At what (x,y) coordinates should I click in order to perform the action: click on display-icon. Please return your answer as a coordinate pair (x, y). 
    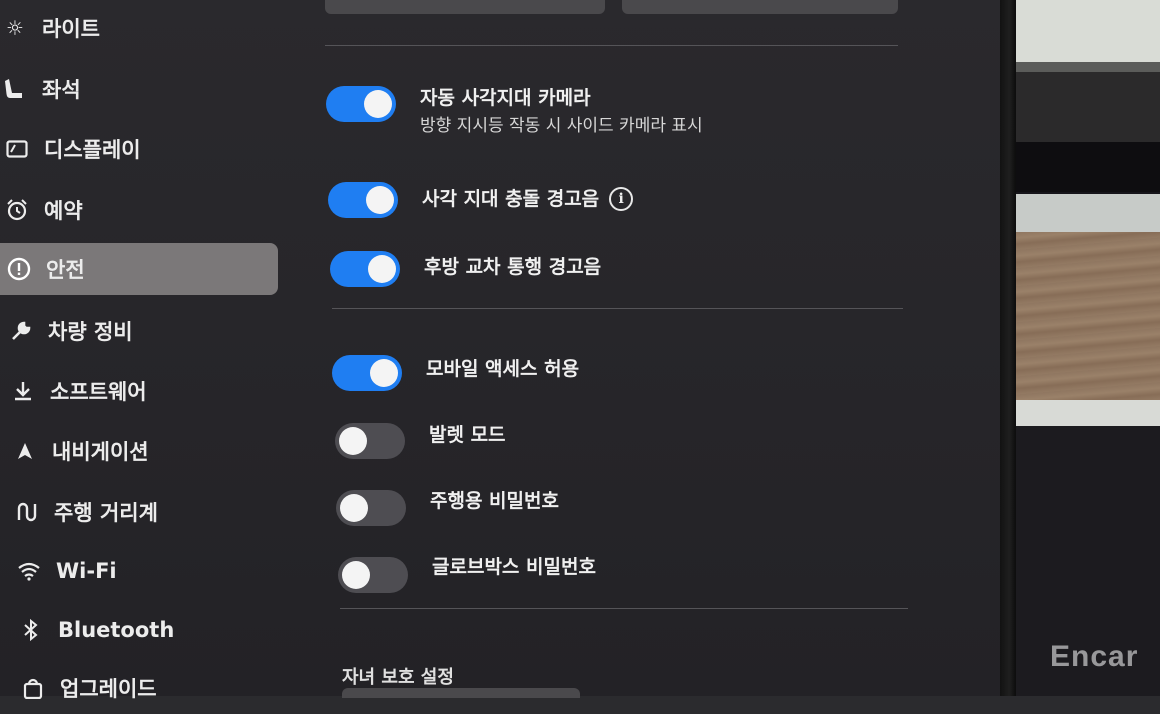
    Looking at the image, I should click on (17, 149).